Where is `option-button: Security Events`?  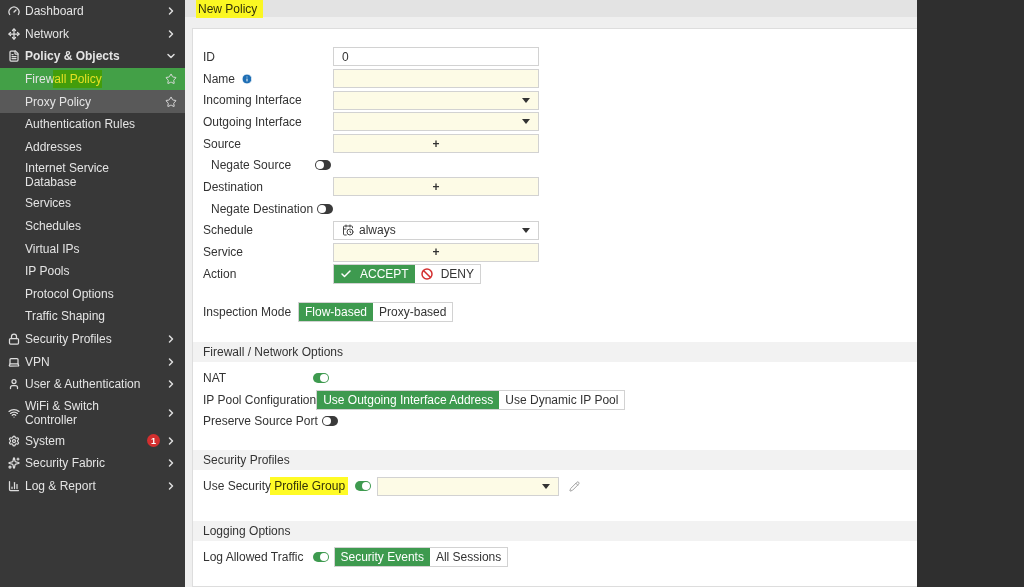
option-button: Security Events is located at coordinates (382, 556).